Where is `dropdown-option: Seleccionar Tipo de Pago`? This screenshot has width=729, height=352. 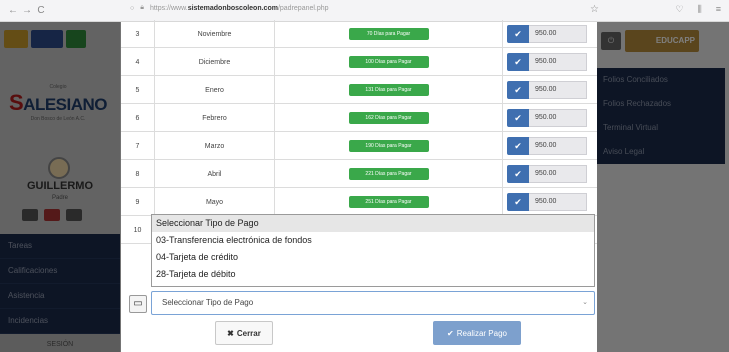 dropdown-option: Seleccionar Tipo de Pago is located at coordinates (373, 223).